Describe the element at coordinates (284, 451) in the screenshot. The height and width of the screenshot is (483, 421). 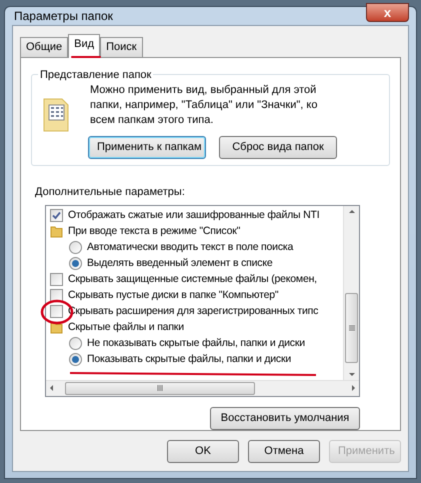
I see `dialog-button: Отмена` at that location.